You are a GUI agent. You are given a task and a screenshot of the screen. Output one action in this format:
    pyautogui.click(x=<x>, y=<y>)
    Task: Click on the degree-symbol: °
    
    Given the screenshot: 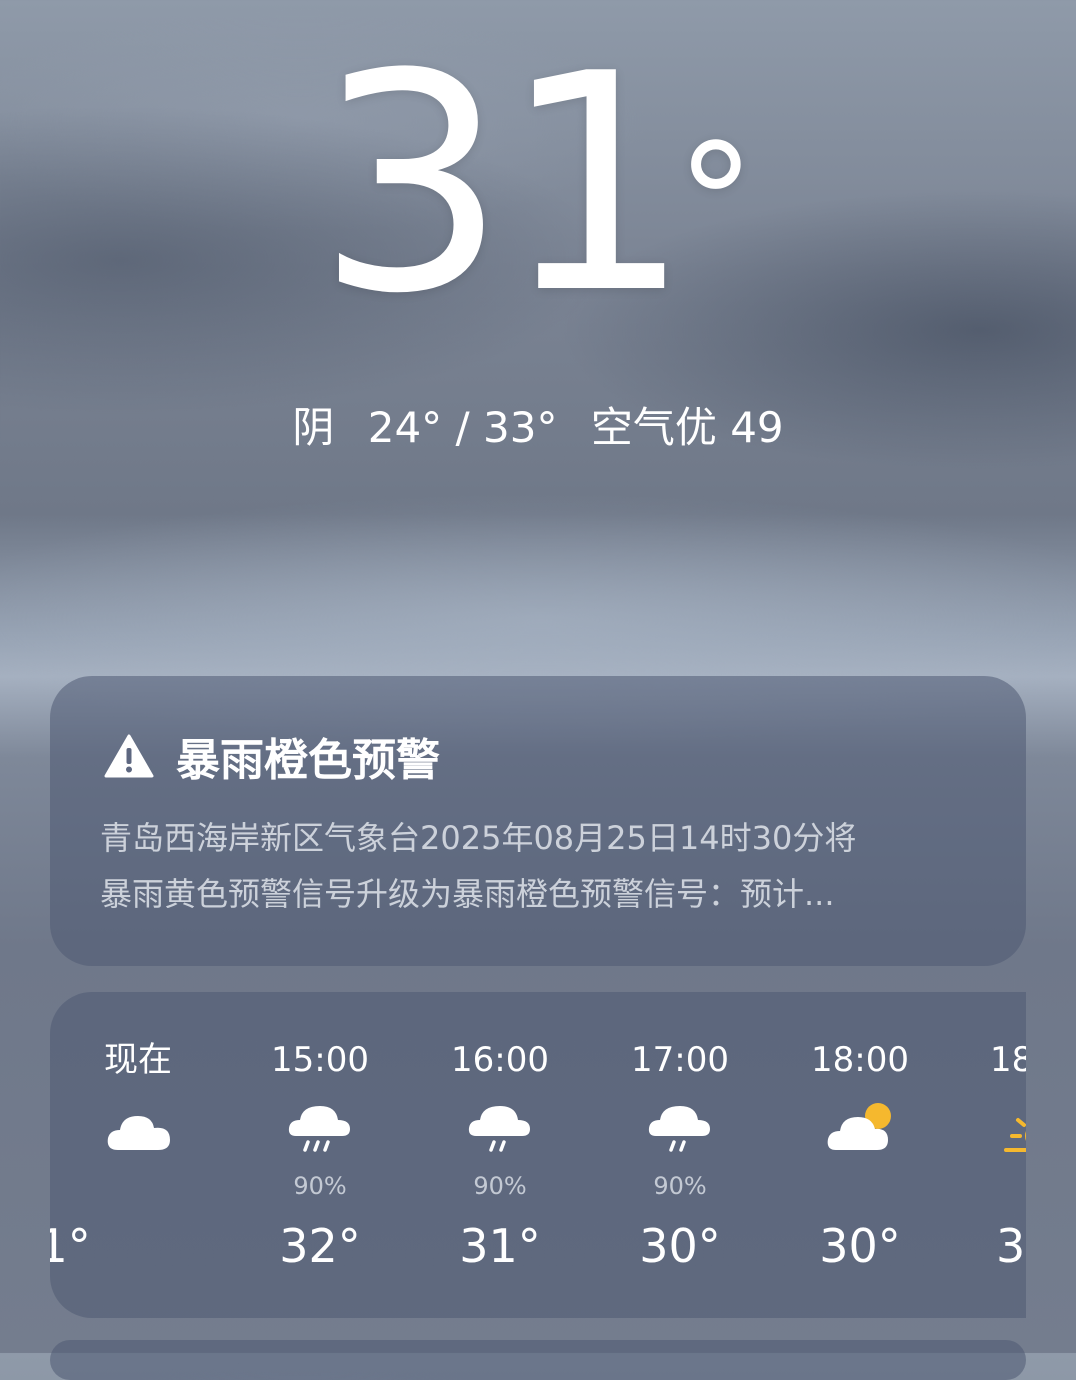 What is the action you would take?
    pyautogui.click(x=715, y=202)
    